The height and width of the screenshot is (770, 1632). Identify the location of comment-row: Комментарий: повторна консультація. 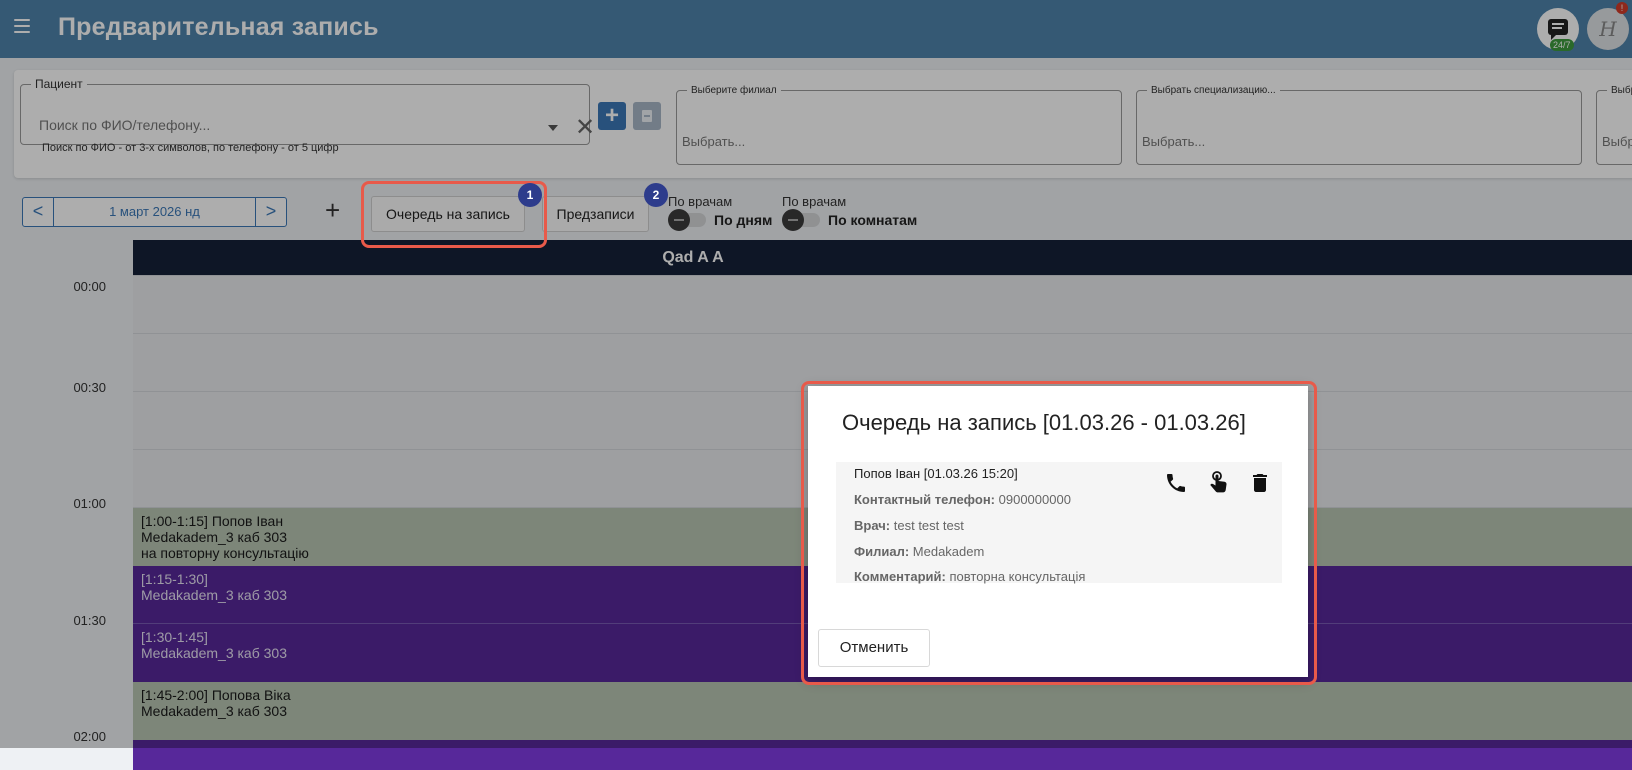
(969, 576).